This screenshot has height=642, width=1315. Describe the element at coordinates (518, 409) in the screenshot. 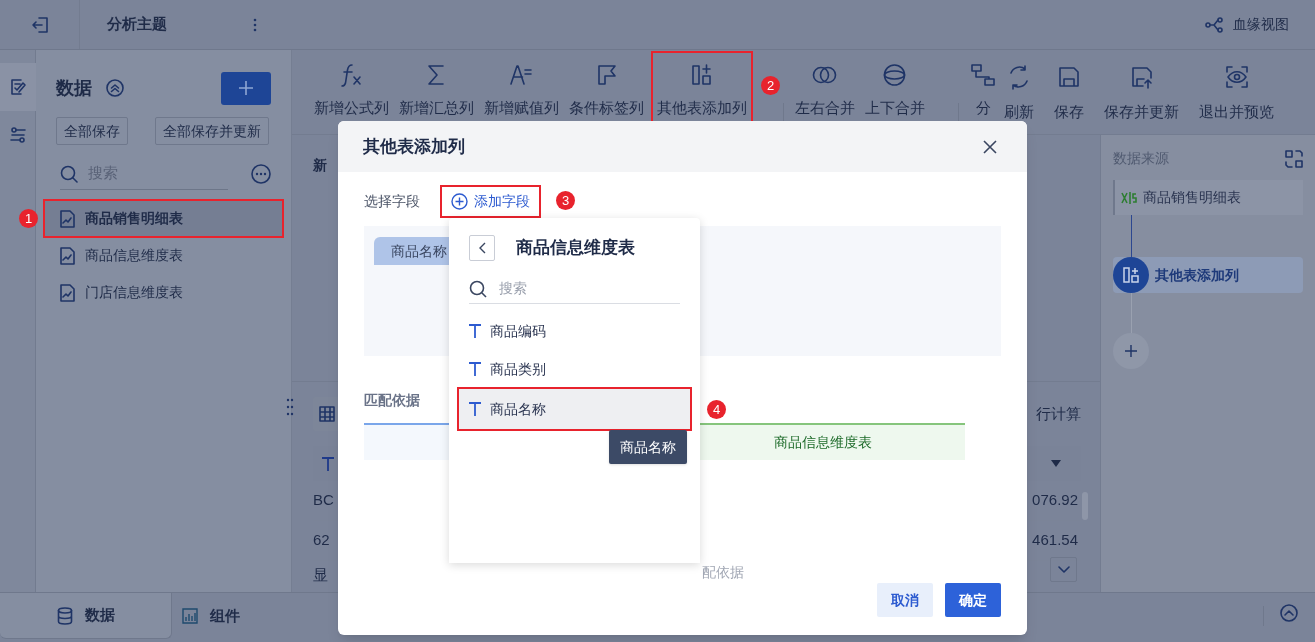

I see `field-name: 商品名称` at that location.